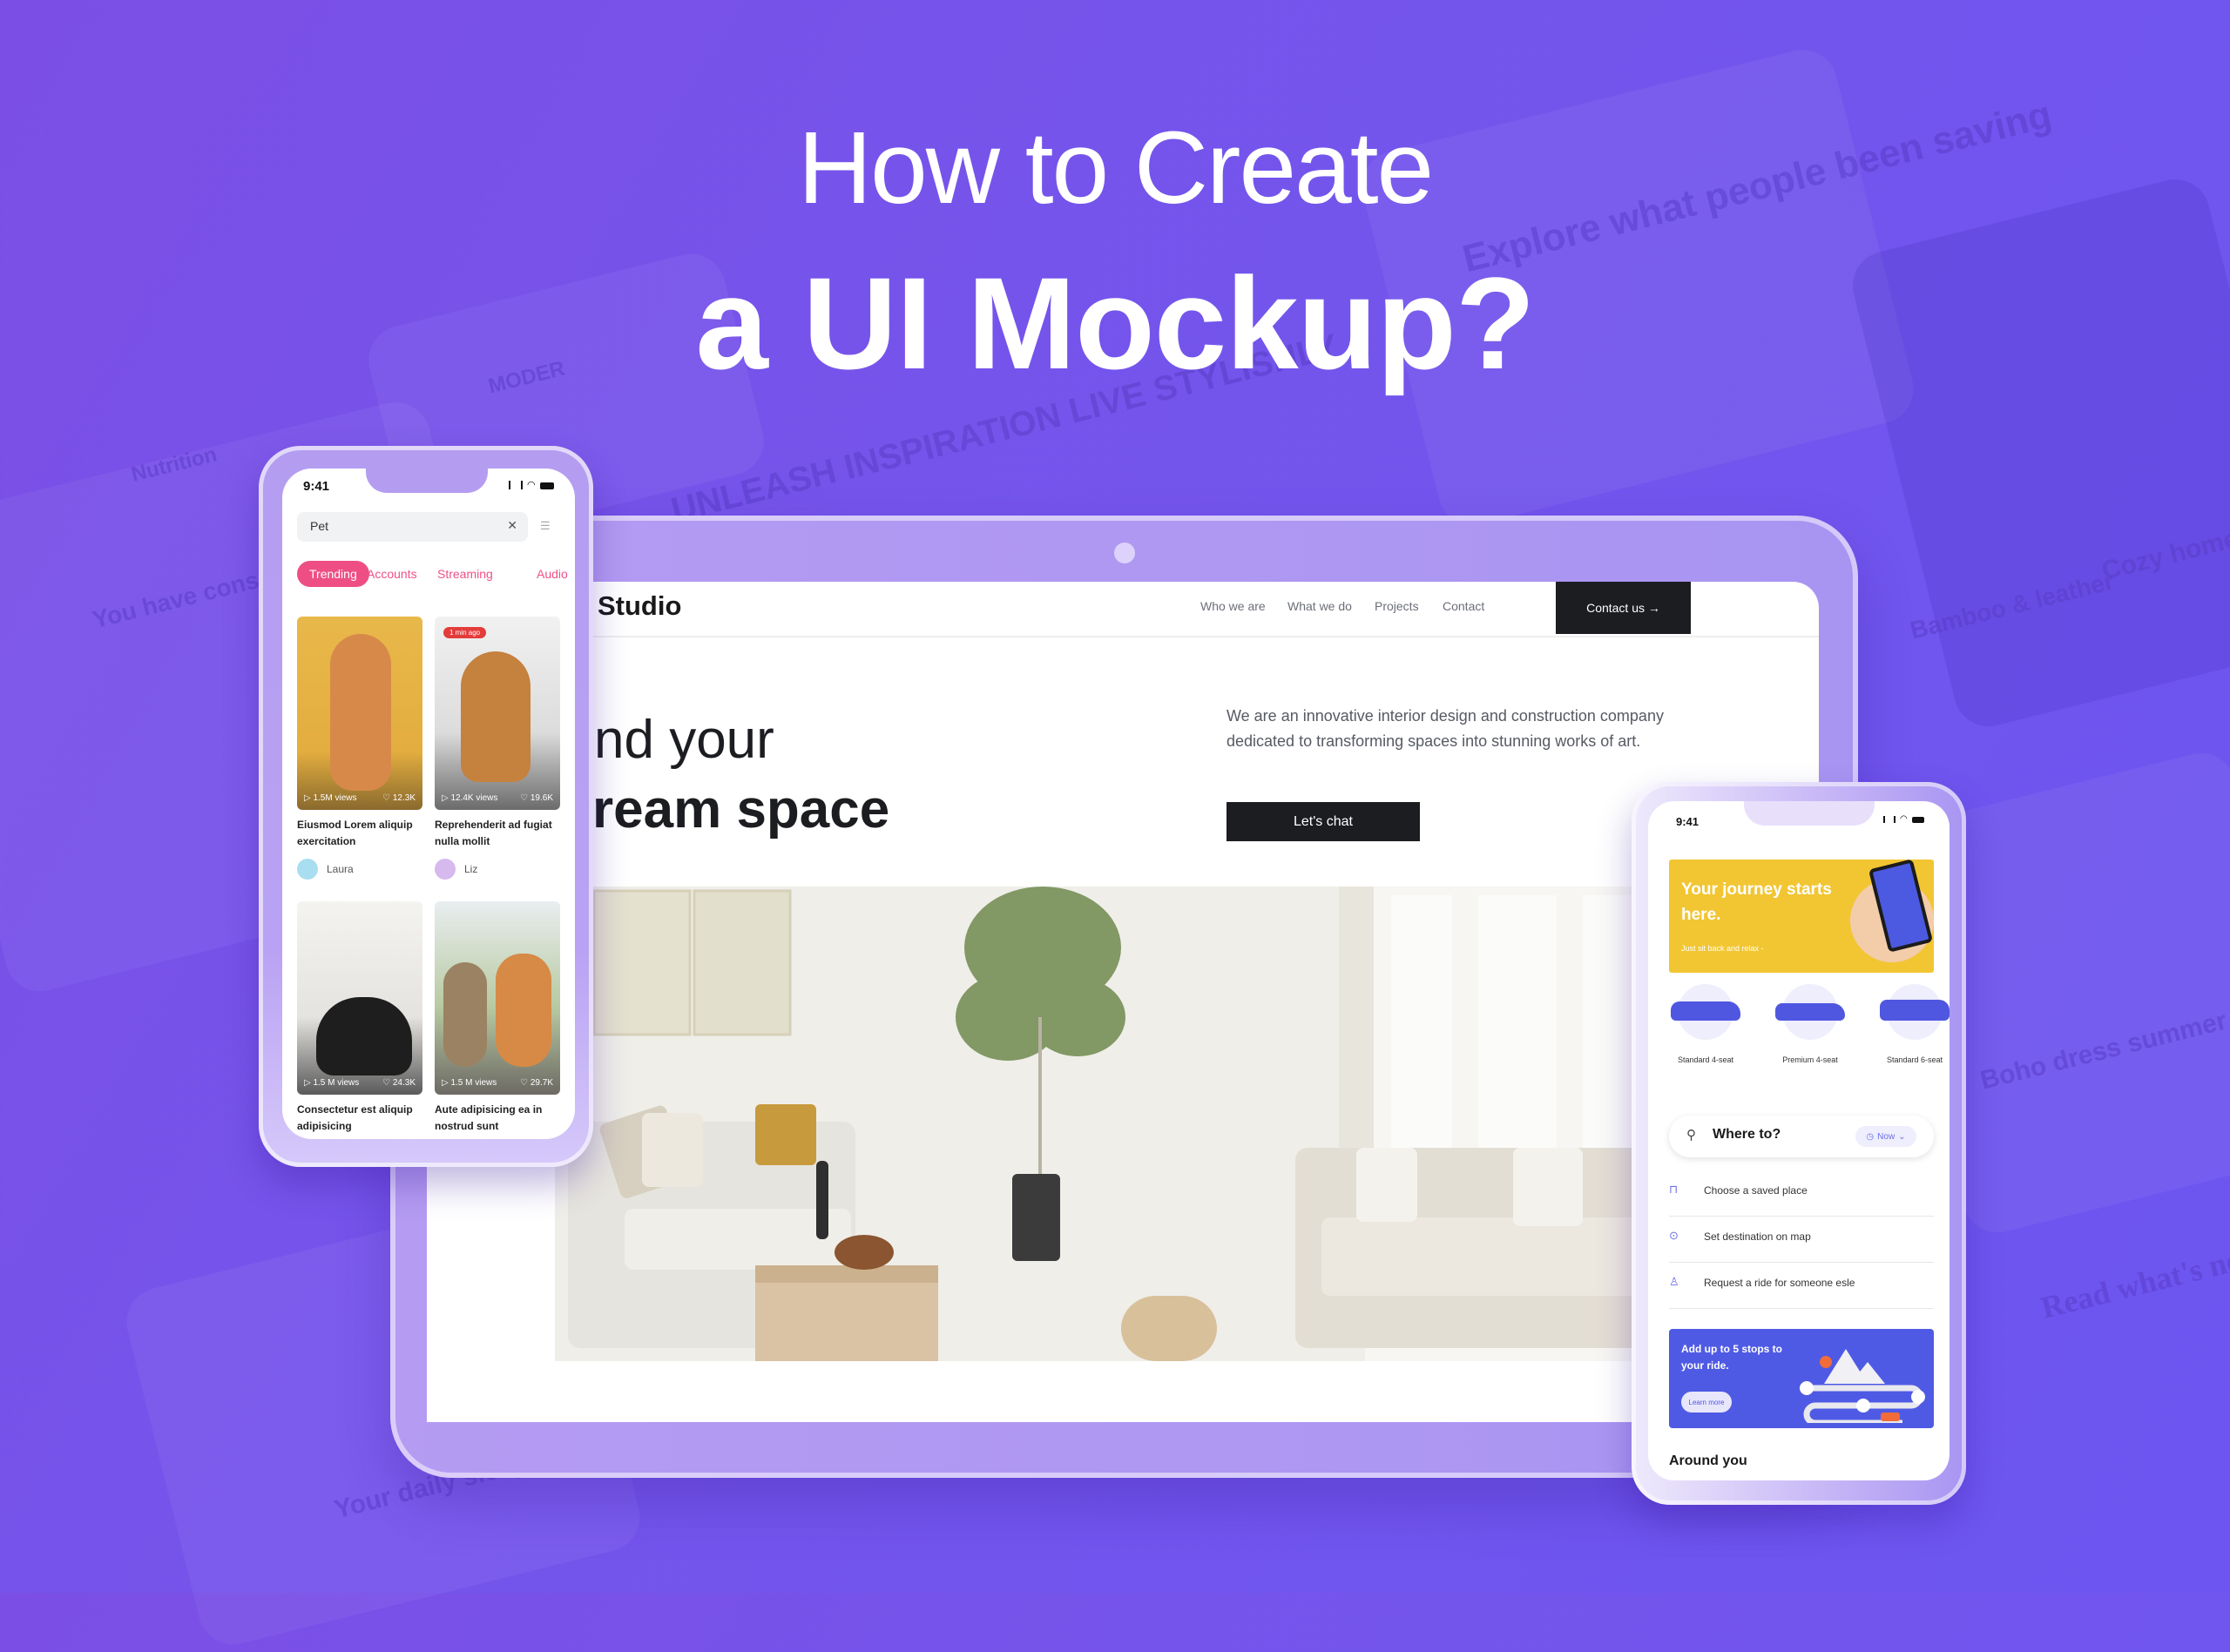  What do you see at coordinates (465, 574) in the screenshot?
I see `tab-streaming: Streaming` at bounding box center [465, 574].